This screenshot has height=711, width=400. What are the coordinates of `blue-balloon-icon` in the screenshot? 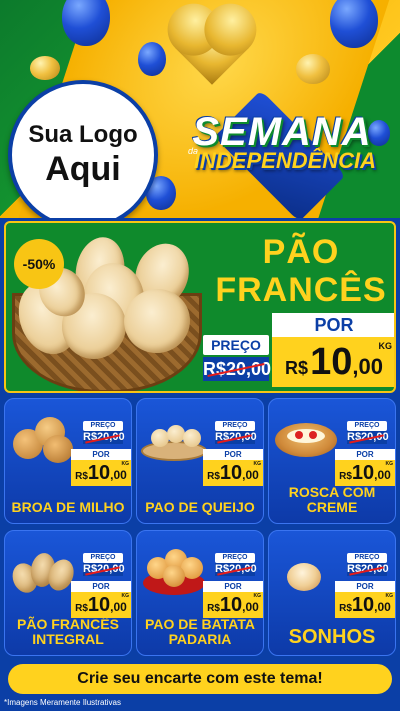 It's located at (152, 59).